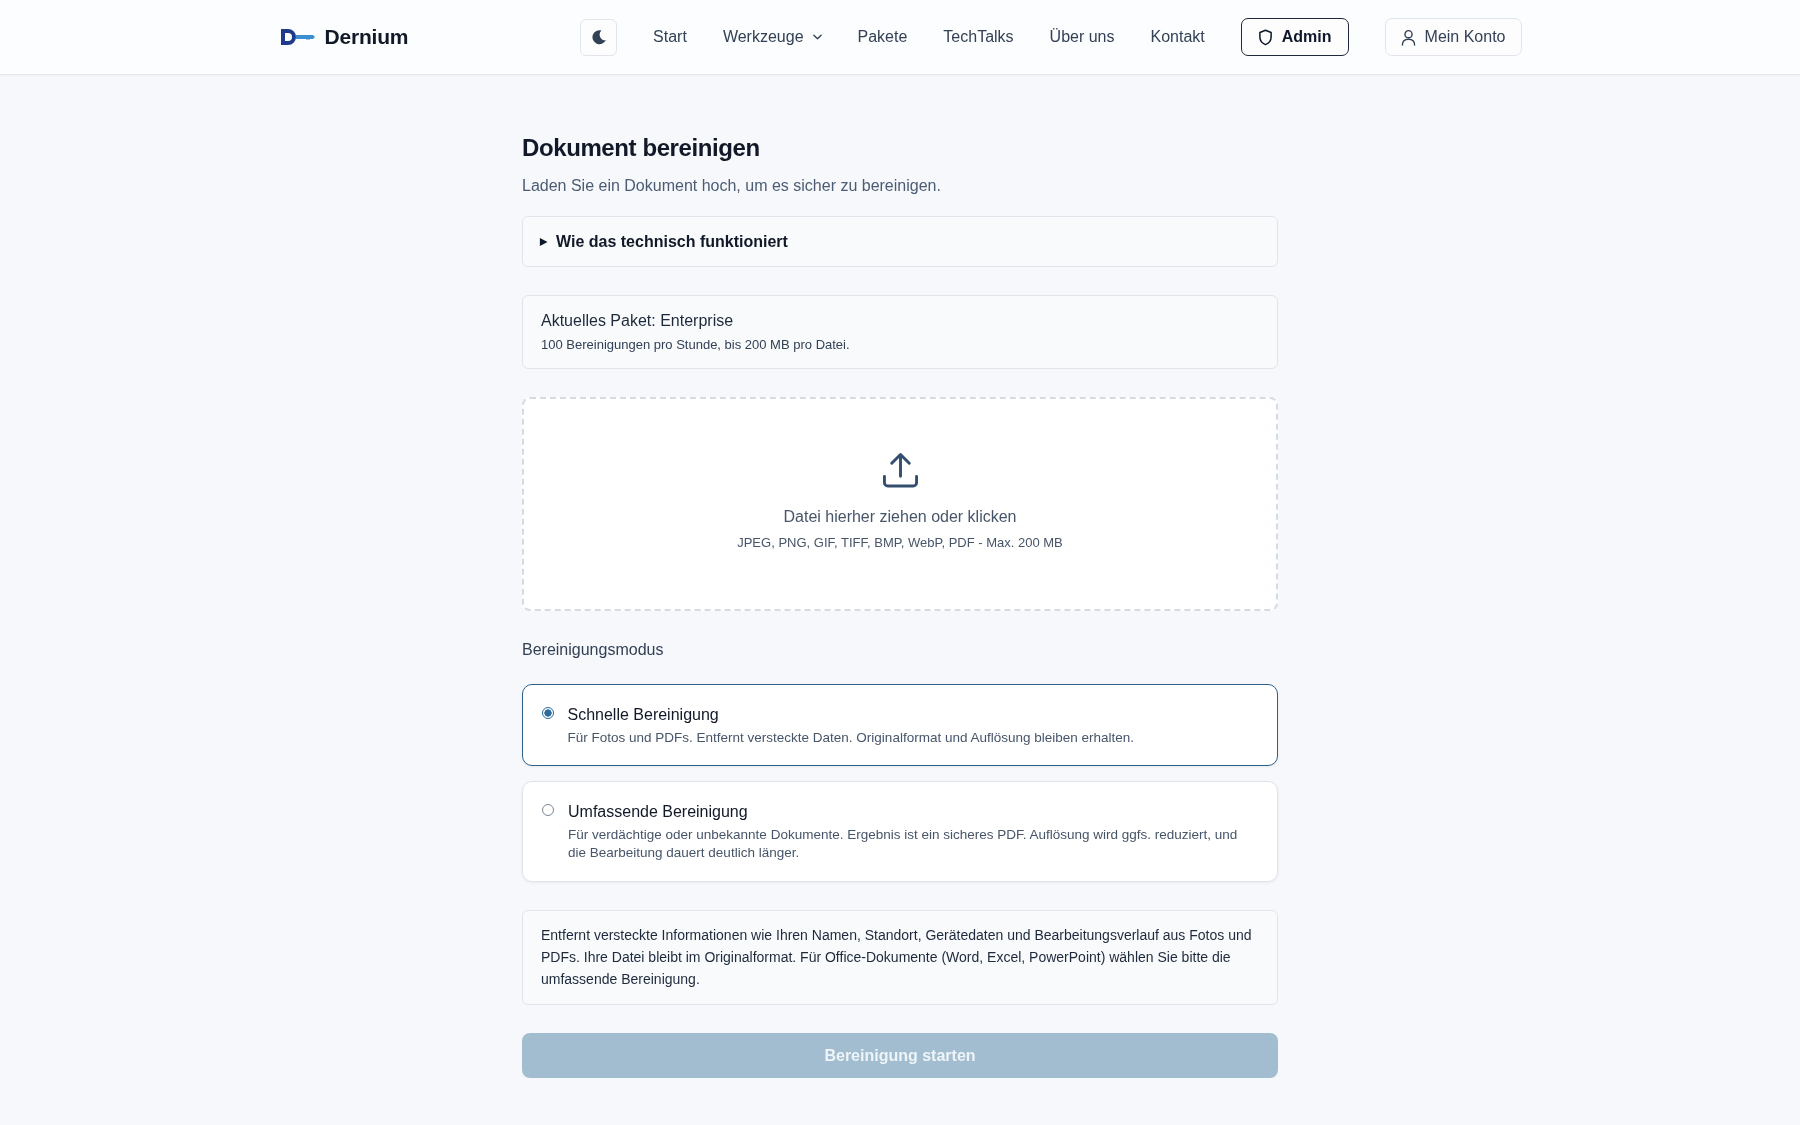  I want to click on nav-link: Pakete, so click(882, 37).